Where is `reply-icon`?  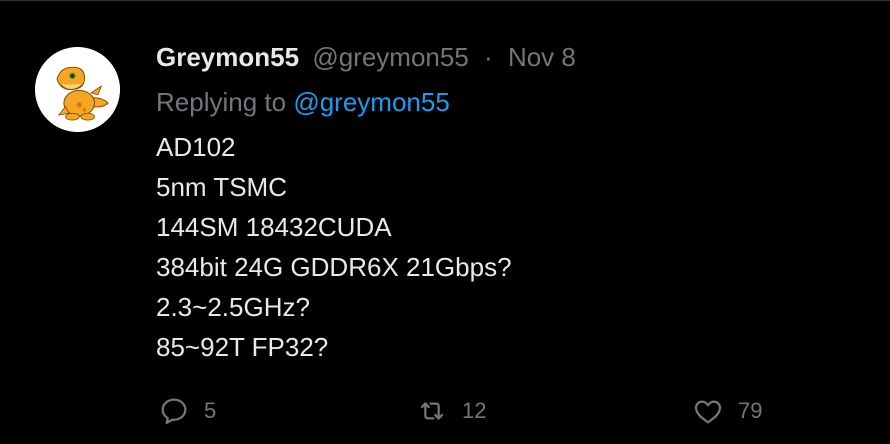
reply-icon is located at coordinates (174, 411).